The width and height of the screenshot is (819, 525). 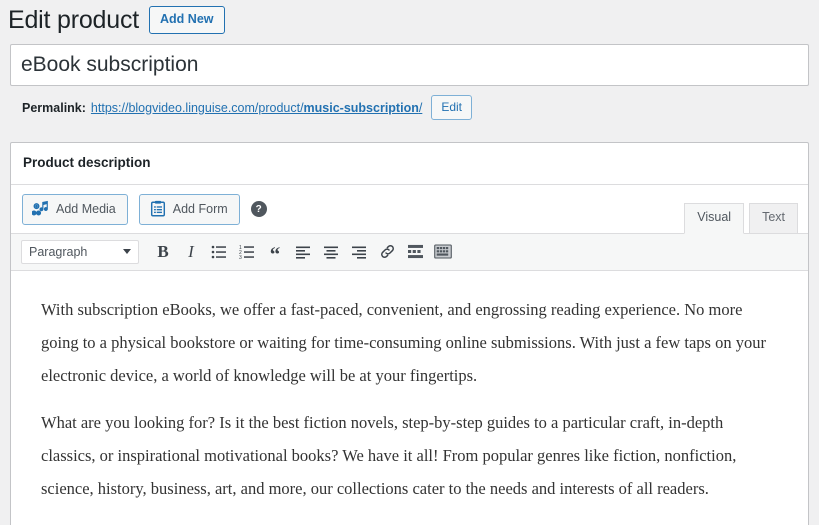 I want to click on italic-glyph: I, so click(x=191, y=252).